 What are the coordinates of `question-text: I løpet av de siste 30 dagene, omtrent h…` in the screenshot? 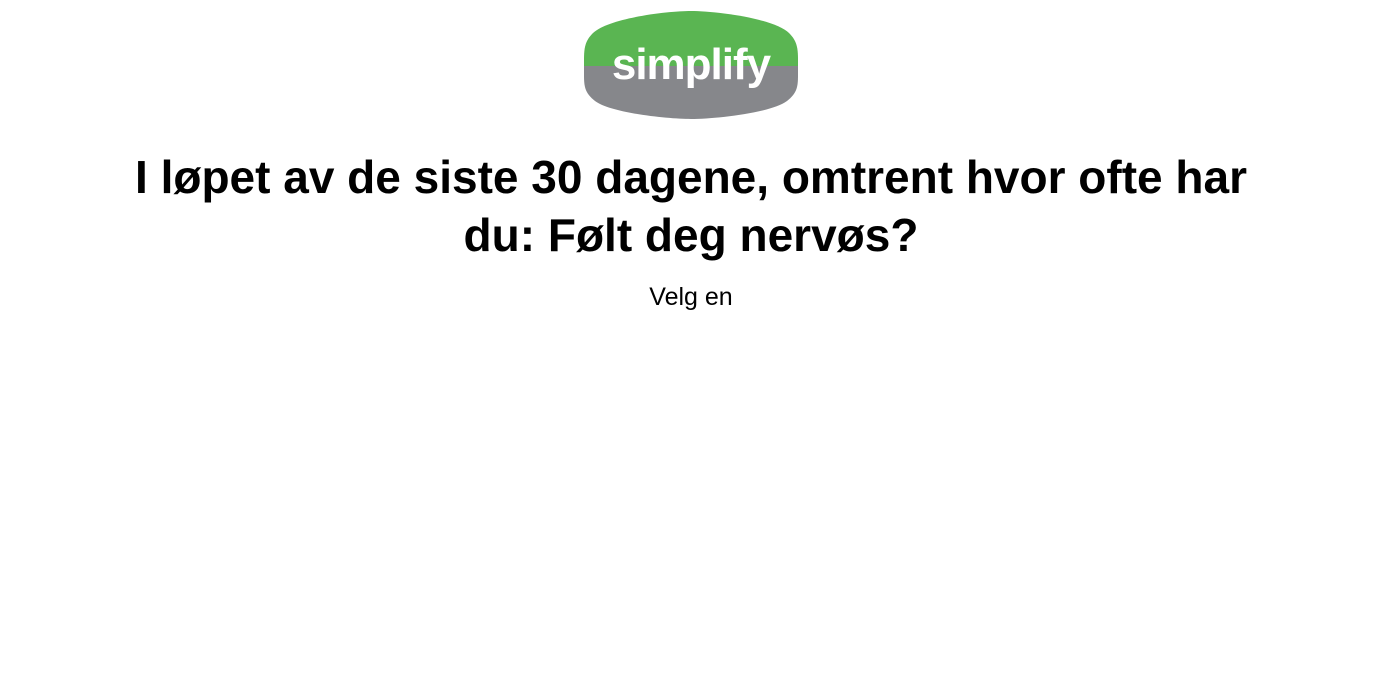 It's located at (691, 206).